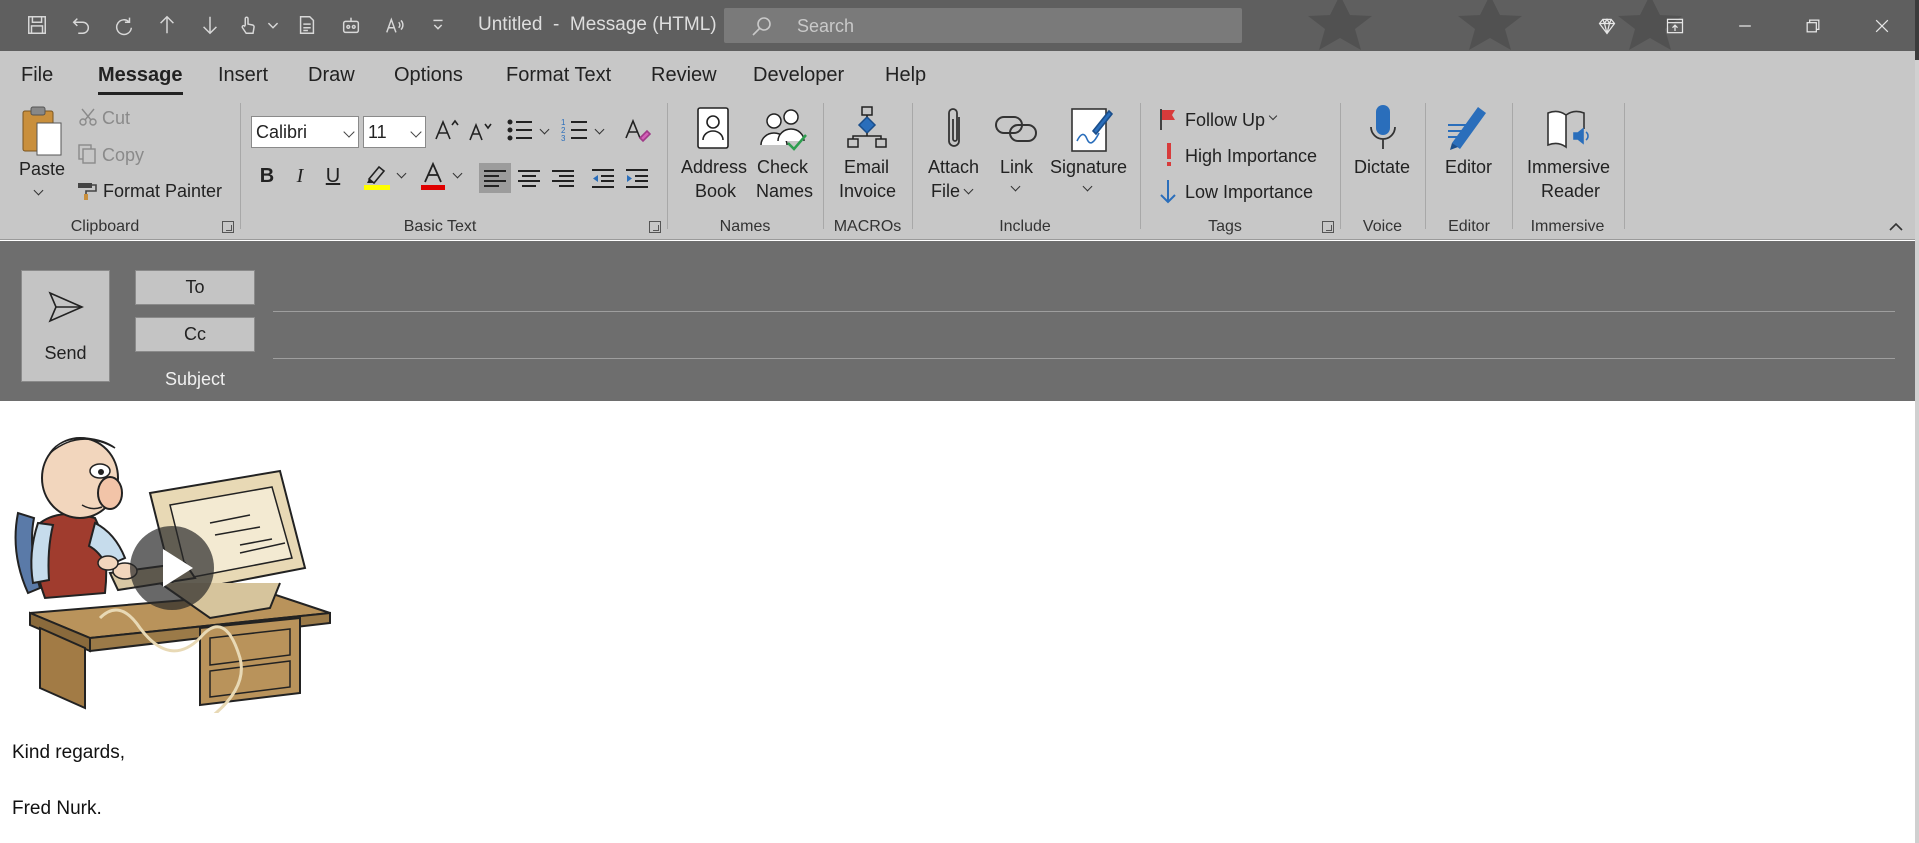 The height and width of the screenshot is (843, 1919). What do you see at coordinates (457, 173) in the screenshot?
I see `font-color-chevron-icon` at bounding box center [457, 173].